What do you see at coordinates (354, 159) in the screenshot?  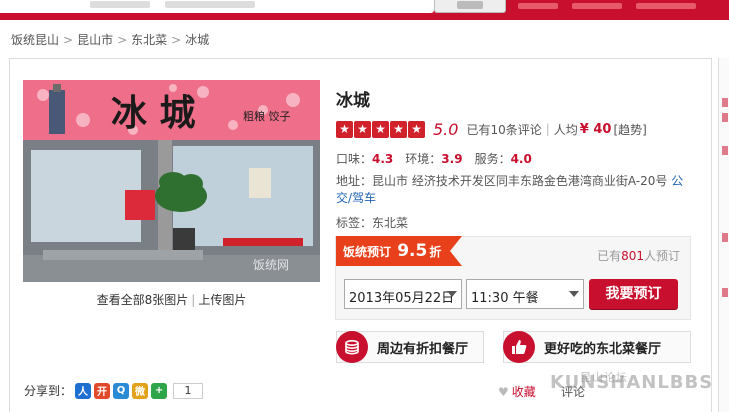 I see `taste-label: 口味：` at bounding box center [354, 159].